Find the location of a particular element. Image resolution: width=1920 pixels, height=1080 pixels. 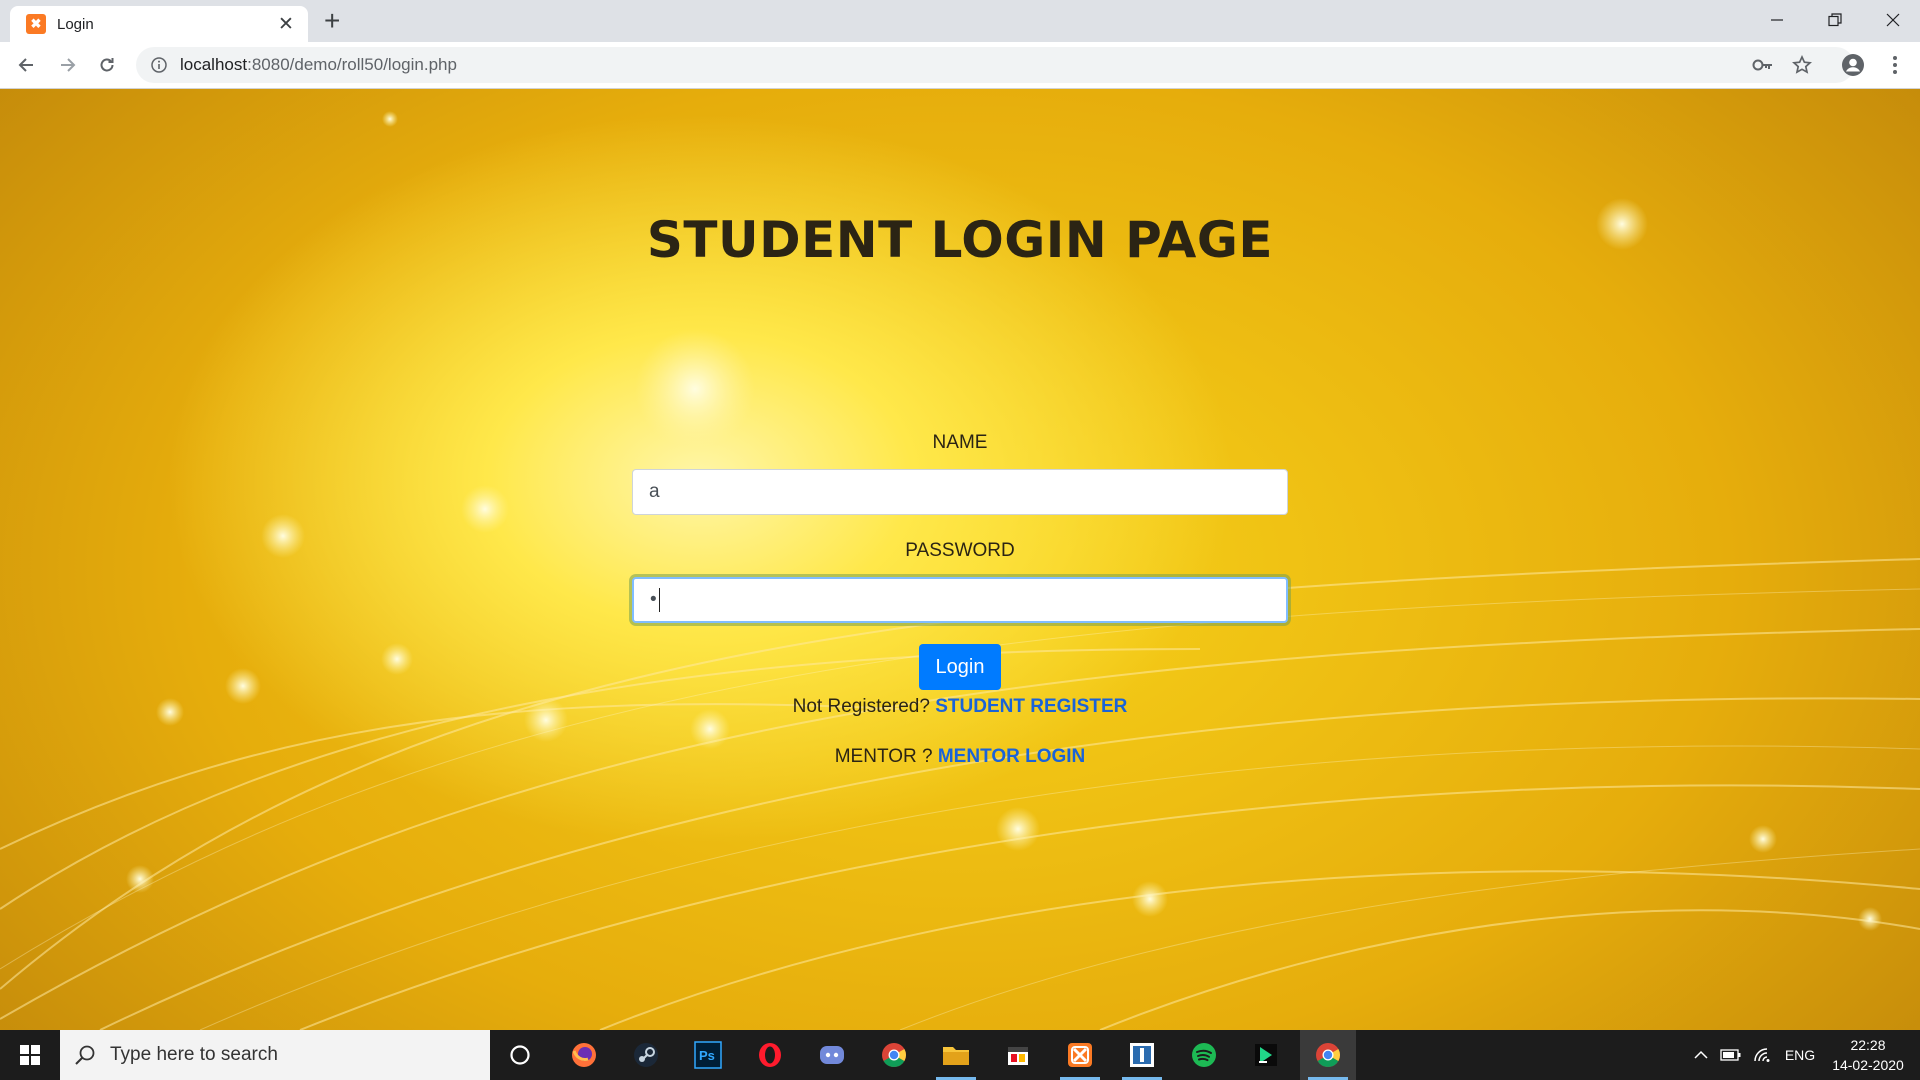

search-icon is located at coordinates (85, 1055).